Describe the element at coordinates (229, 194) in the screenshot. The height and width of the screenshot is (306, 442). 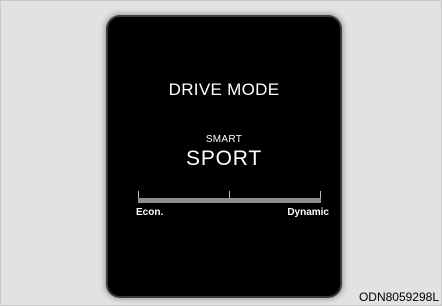
I see `scale-tick-middle` at that location.